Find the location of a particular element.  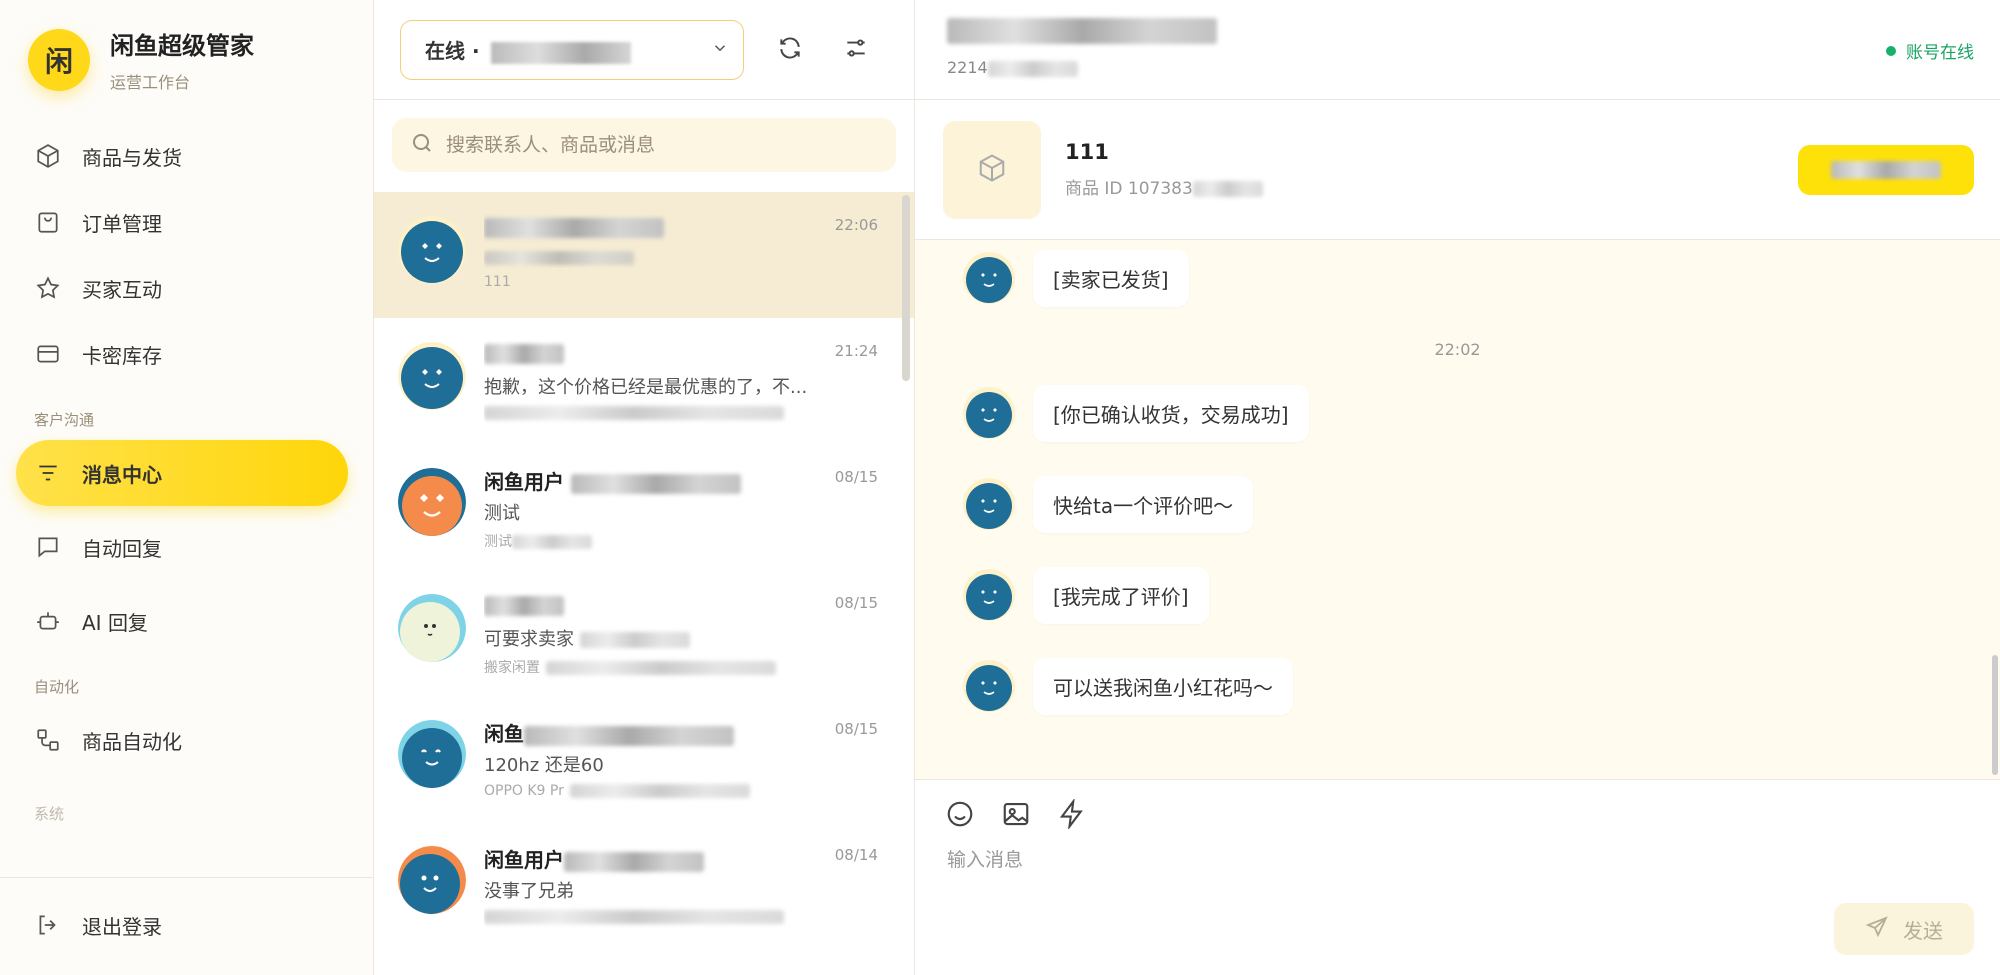

emoji-button is located at coordinates (960, 816).